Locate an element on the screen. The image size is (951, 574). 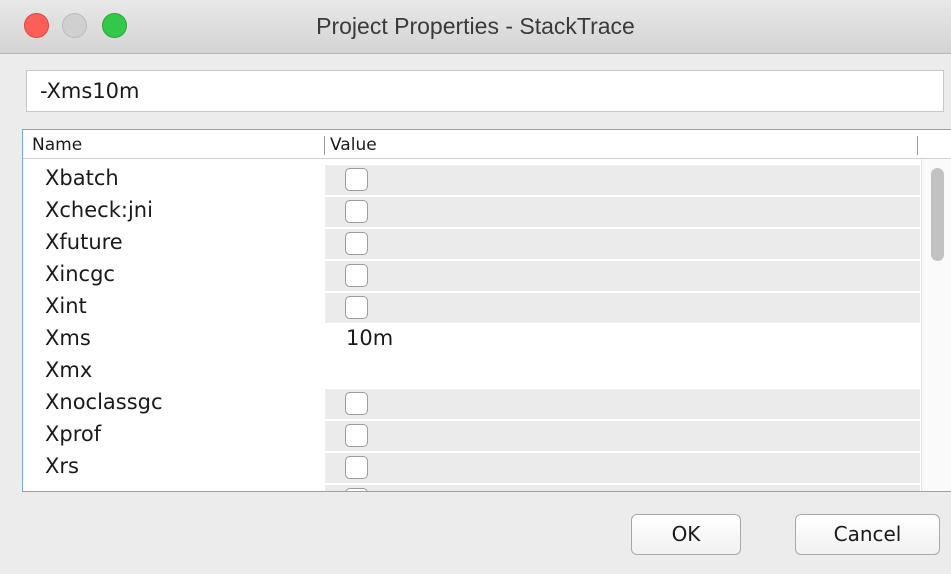
scrollbar-thumb is located at coordinates (937, 214).